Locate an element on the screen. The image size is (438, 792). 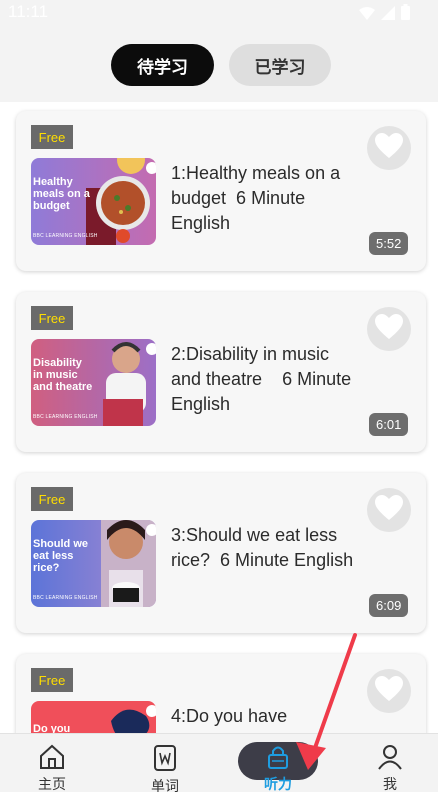
wifi-icon is located at coordinates (367, 14).